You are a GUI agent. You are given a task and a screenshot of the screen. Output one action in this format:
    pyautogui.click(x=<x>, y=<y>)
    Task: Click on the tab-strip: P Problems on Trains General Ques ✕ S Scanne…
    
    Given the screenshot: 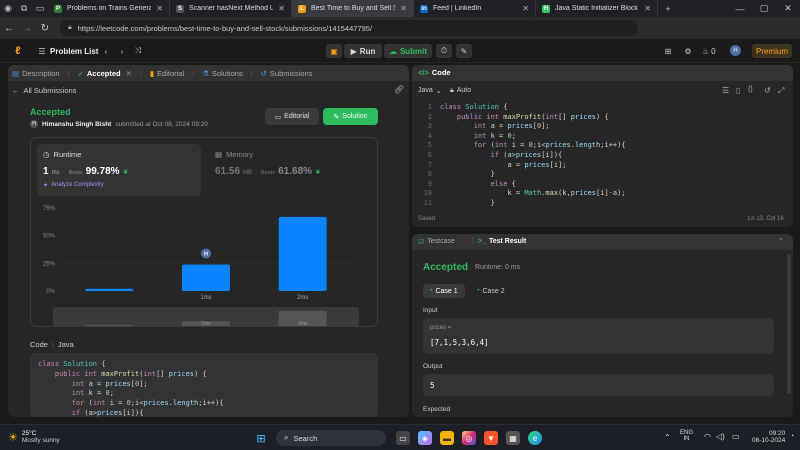 What is the action you would take?
    pyautogui.click(x=353, y=8)
    